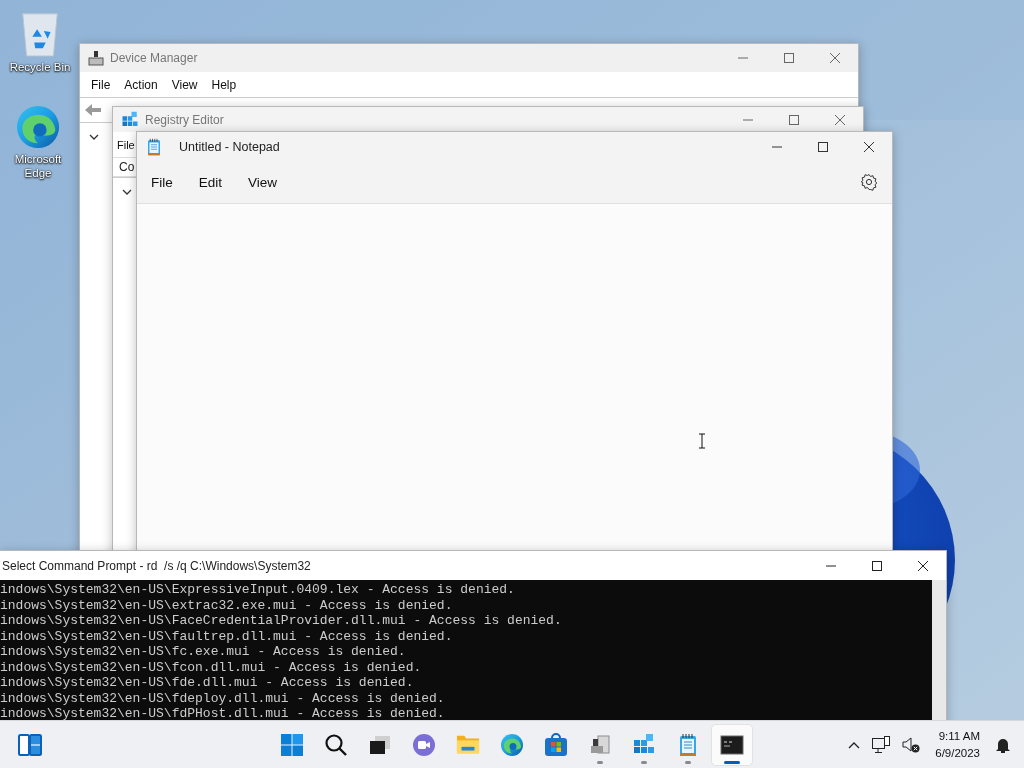 The width and height of the screenshot is (1024, 768). I want to click on settings-button, so click(869, 182).